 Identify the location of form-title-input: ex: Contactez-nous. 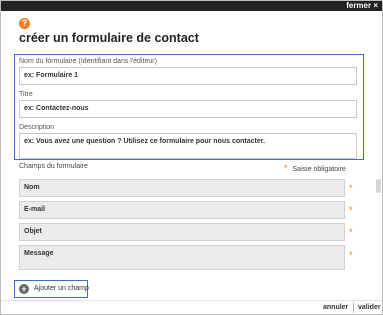
(188, 109).